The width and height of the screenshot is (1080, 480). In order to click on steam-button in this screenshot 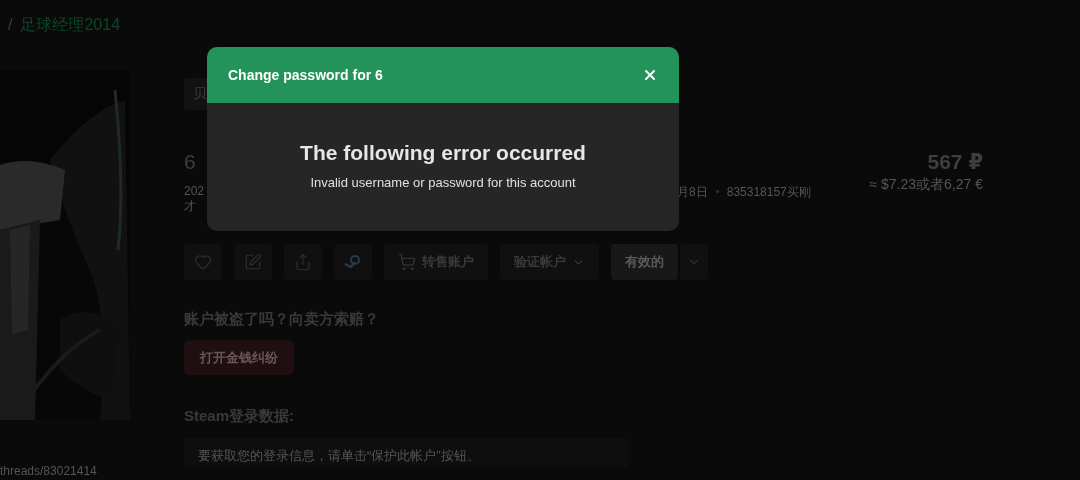, I will do `click(353, 262)`.